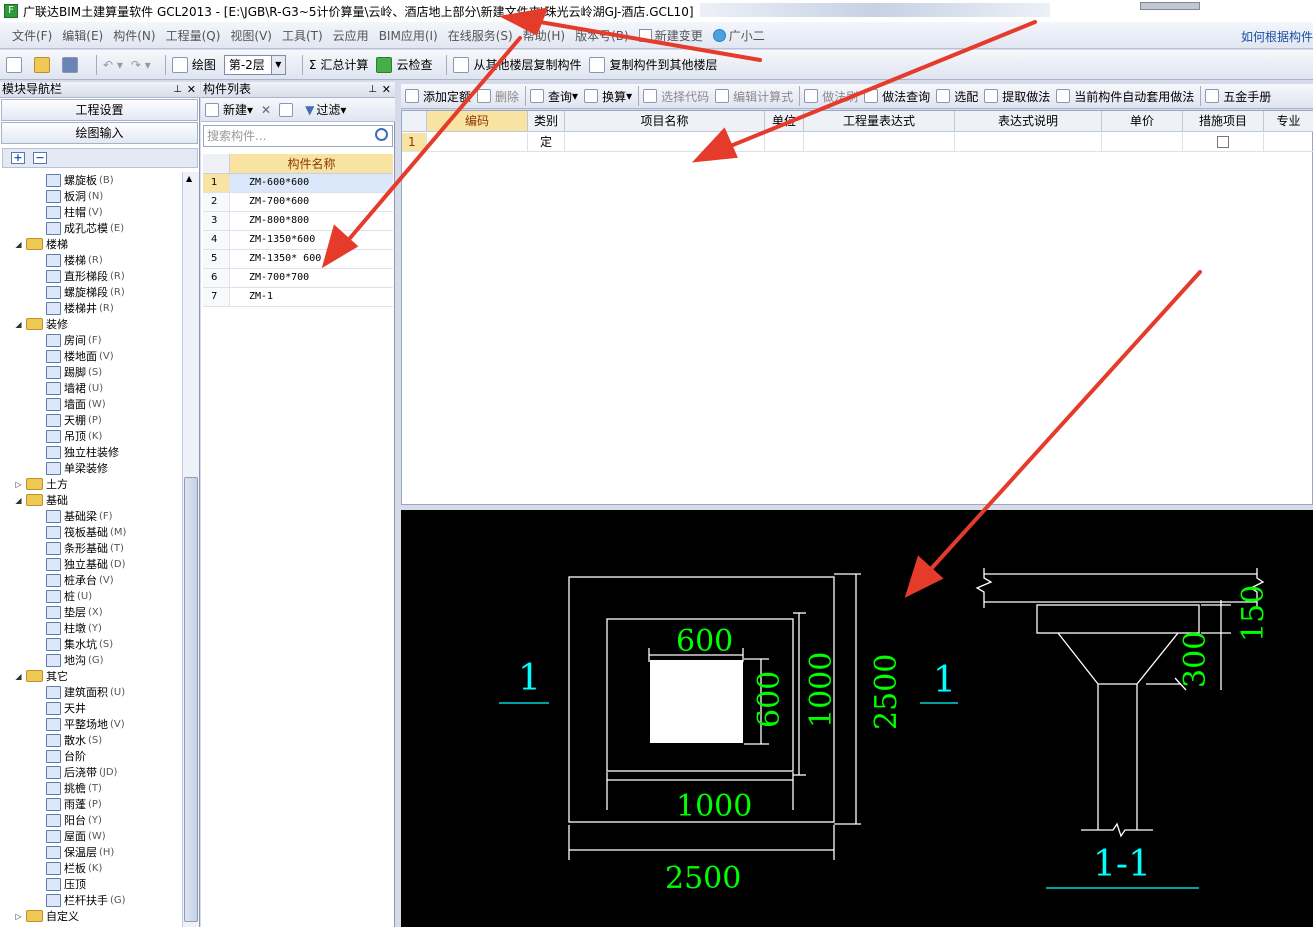 The image size is (1313, 927). I want to click on tree-item: 平整场地 (V), so click(85, 724).